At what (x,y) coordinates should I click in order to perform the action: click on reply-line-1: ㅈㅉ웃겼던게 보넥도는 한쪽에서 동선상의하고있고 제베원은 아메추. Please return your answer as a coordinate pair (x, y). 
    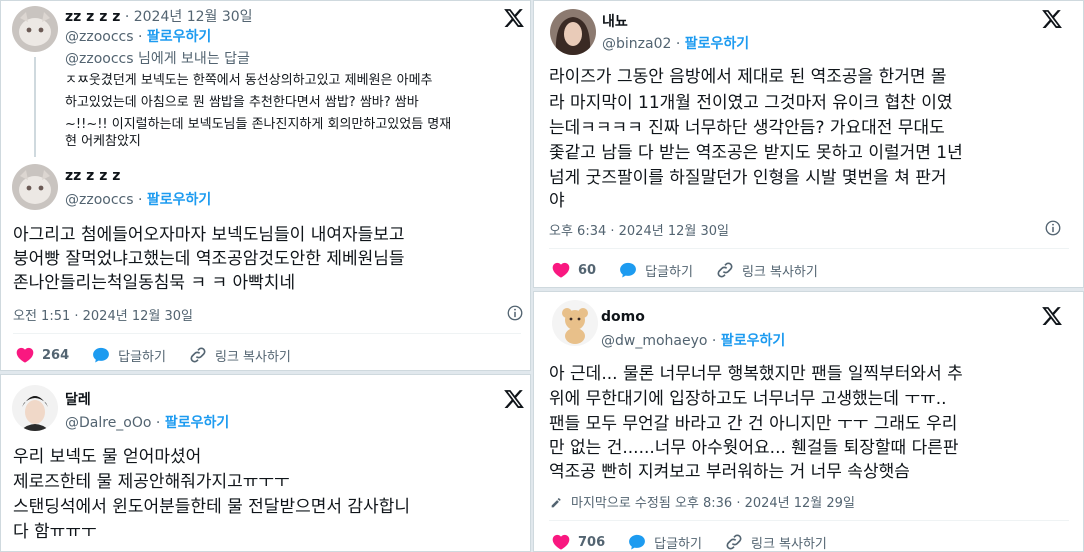
    Looking at the image, I should click on (249, 80).